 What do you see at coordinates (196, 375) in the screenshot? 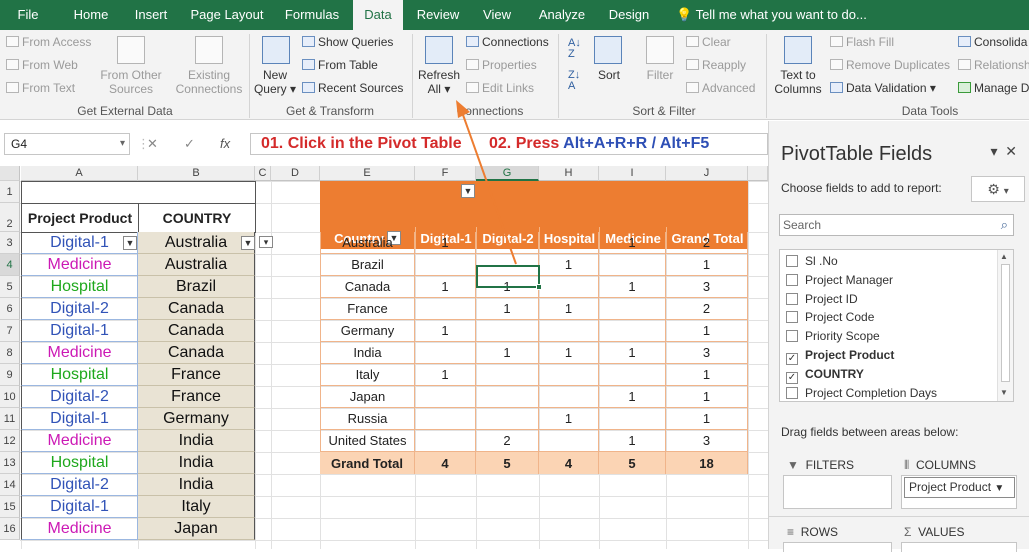
I see `source-country-cell: France` at bounding box center [196, 375].